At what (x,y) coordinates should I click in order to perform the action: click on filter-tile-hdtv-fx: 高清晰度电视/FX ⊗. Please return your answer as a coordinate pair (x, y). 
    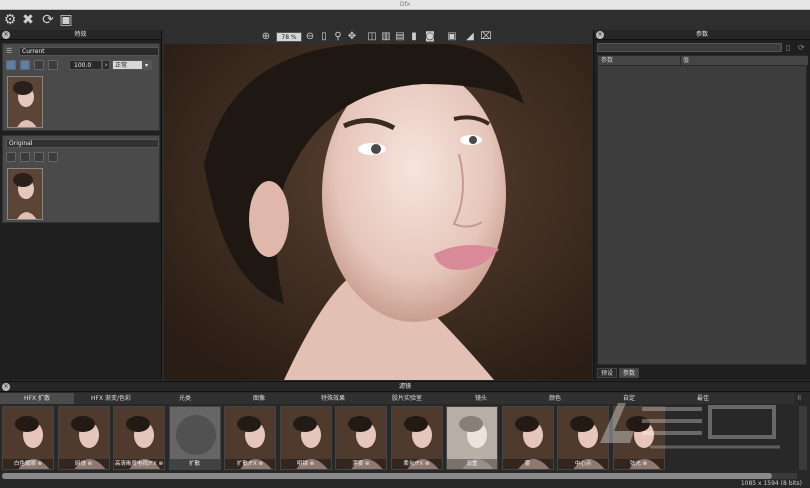
    Looking at the image, I should click on (139, 438).